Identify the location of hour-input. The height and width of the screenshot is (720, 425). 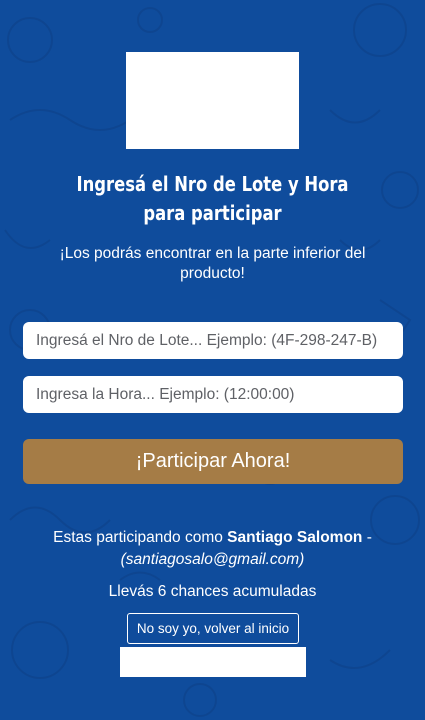
(213, 394).